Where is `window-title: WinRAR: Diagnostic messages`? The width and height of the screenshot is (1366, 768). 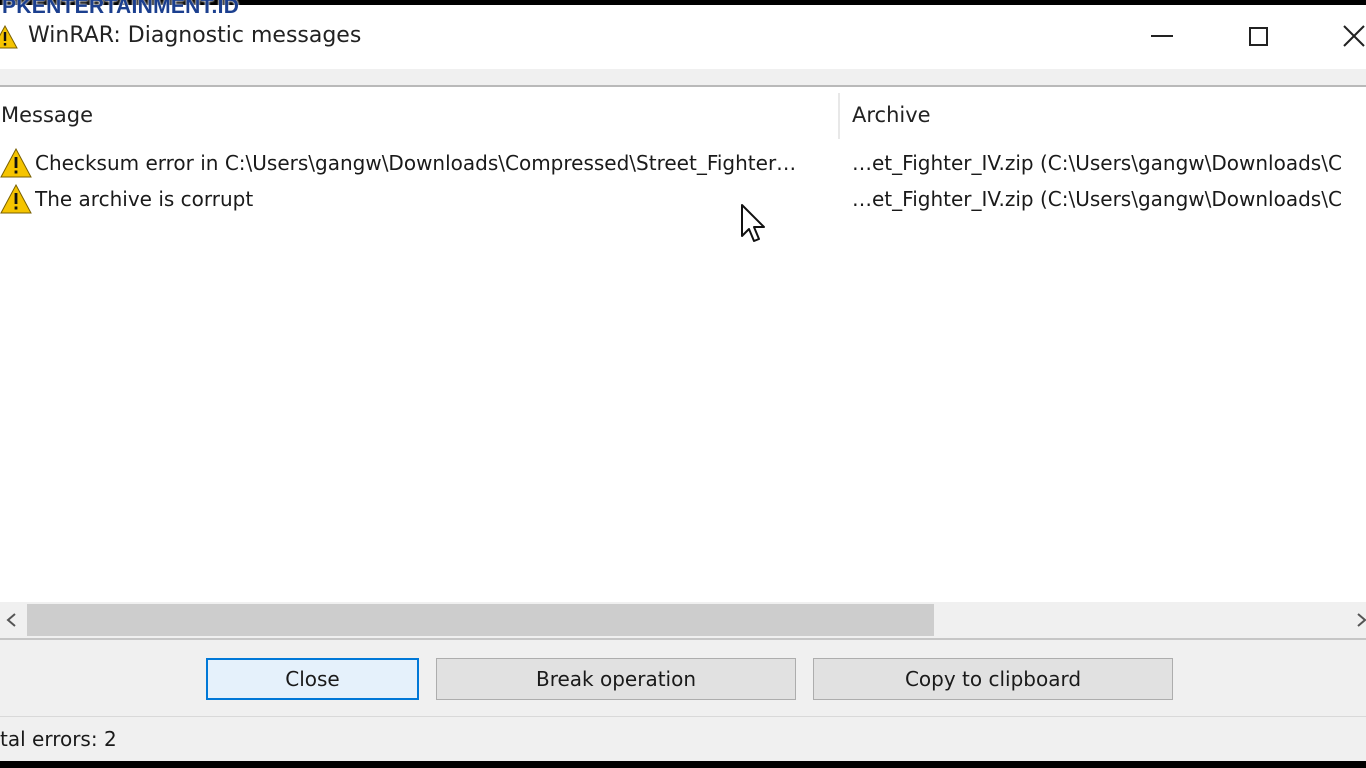 window-title: WinRAR: Diagnostic messages is located at coordinates (195, 35).